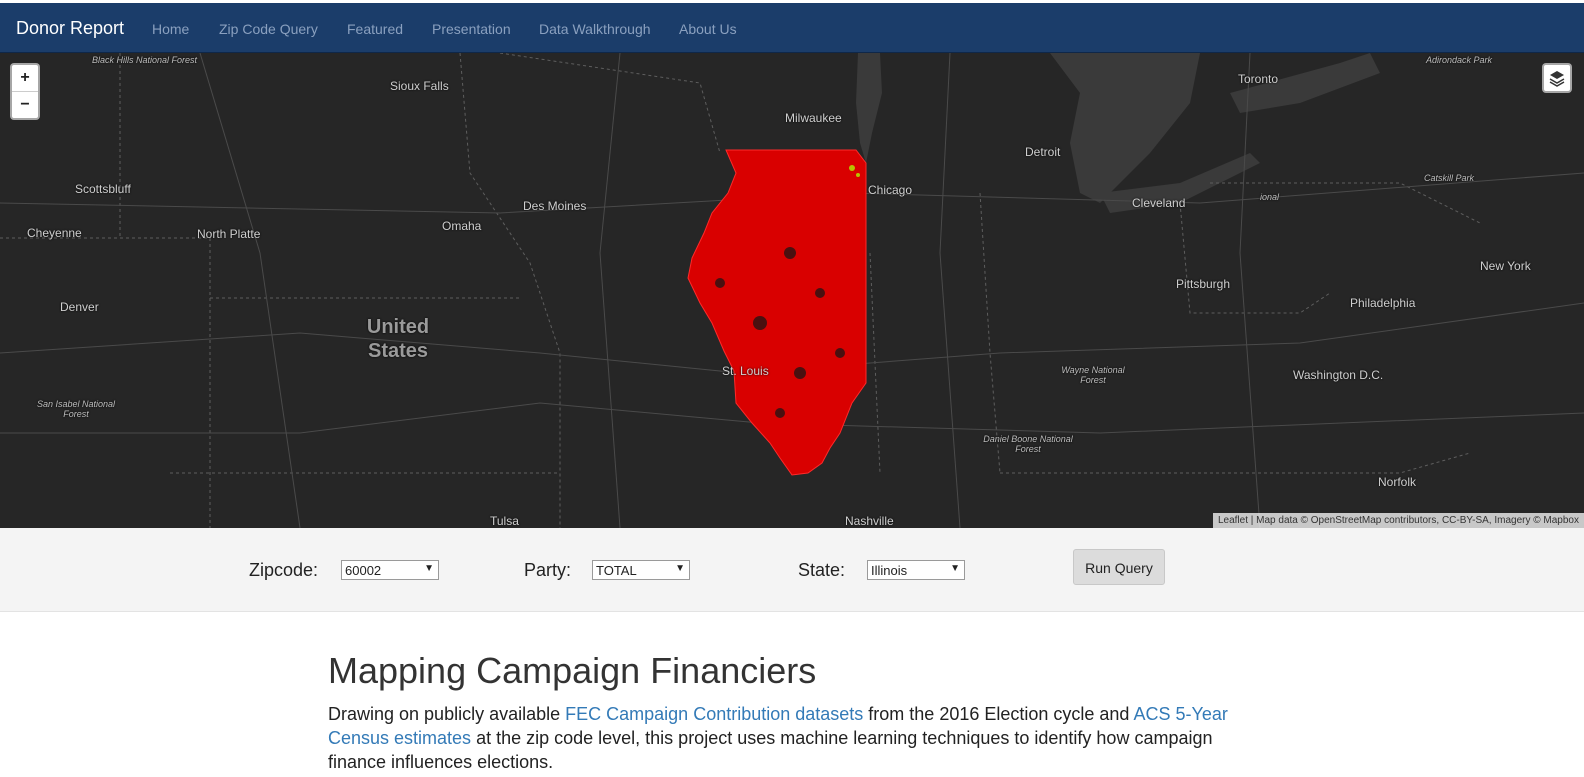 The width and height of the screenshot is (1584, 777). I want to click on nav-presentation: Presentation, so click(471, 29).